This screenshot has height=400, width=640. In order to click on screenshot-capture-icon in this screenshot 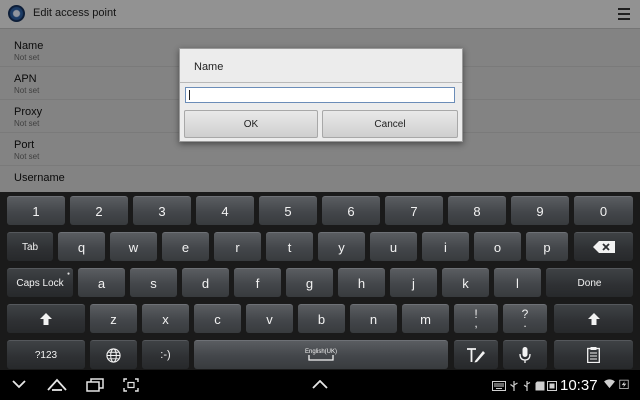, I will do `click(131, 385)`.